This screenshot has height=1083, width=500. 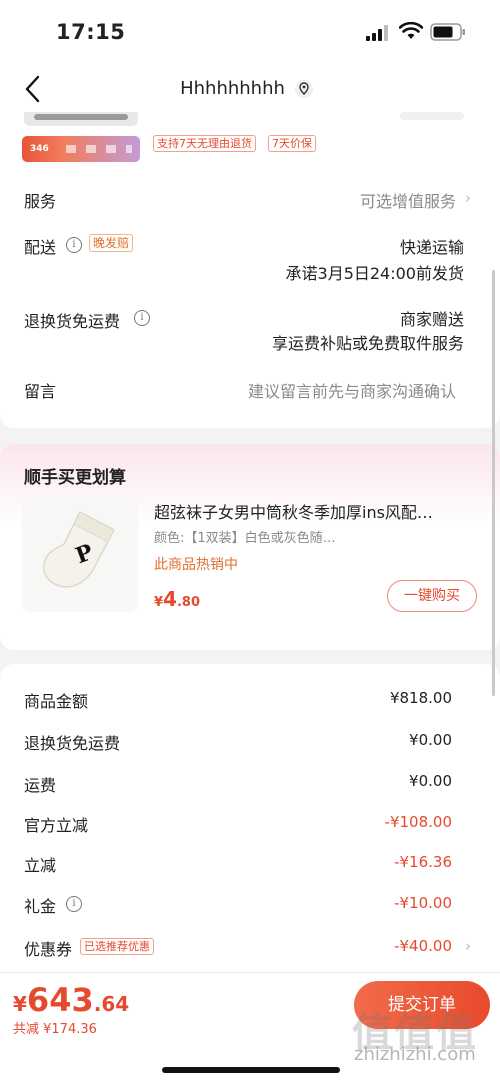 I want to click on price-decimal: .80, so click(x=188, y=602).